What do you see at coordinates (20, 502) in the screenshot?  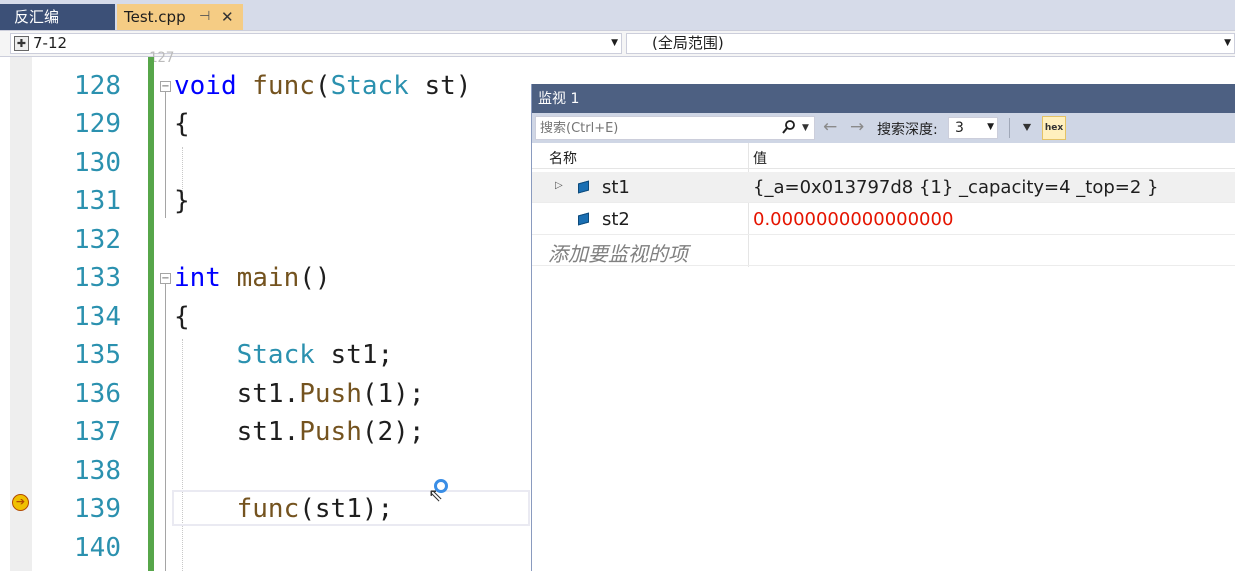 I see `current-statement-icon: ➔` at bounding box center [20, 502].